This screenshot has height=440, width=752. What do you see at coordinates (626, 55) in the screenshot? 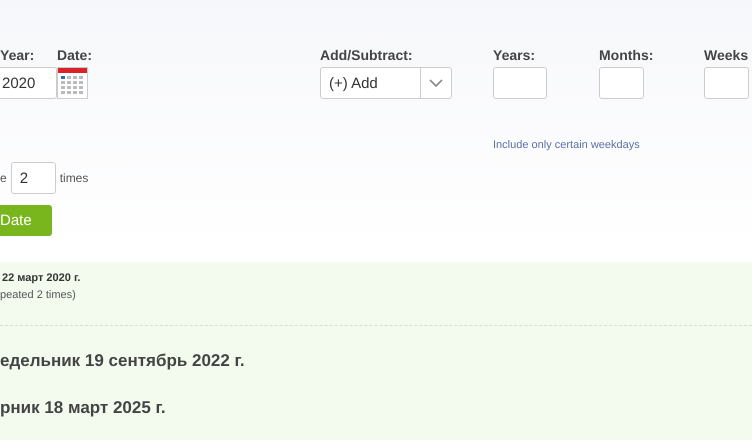
I see `field-label: Months:` at bounding box center [626, 55].